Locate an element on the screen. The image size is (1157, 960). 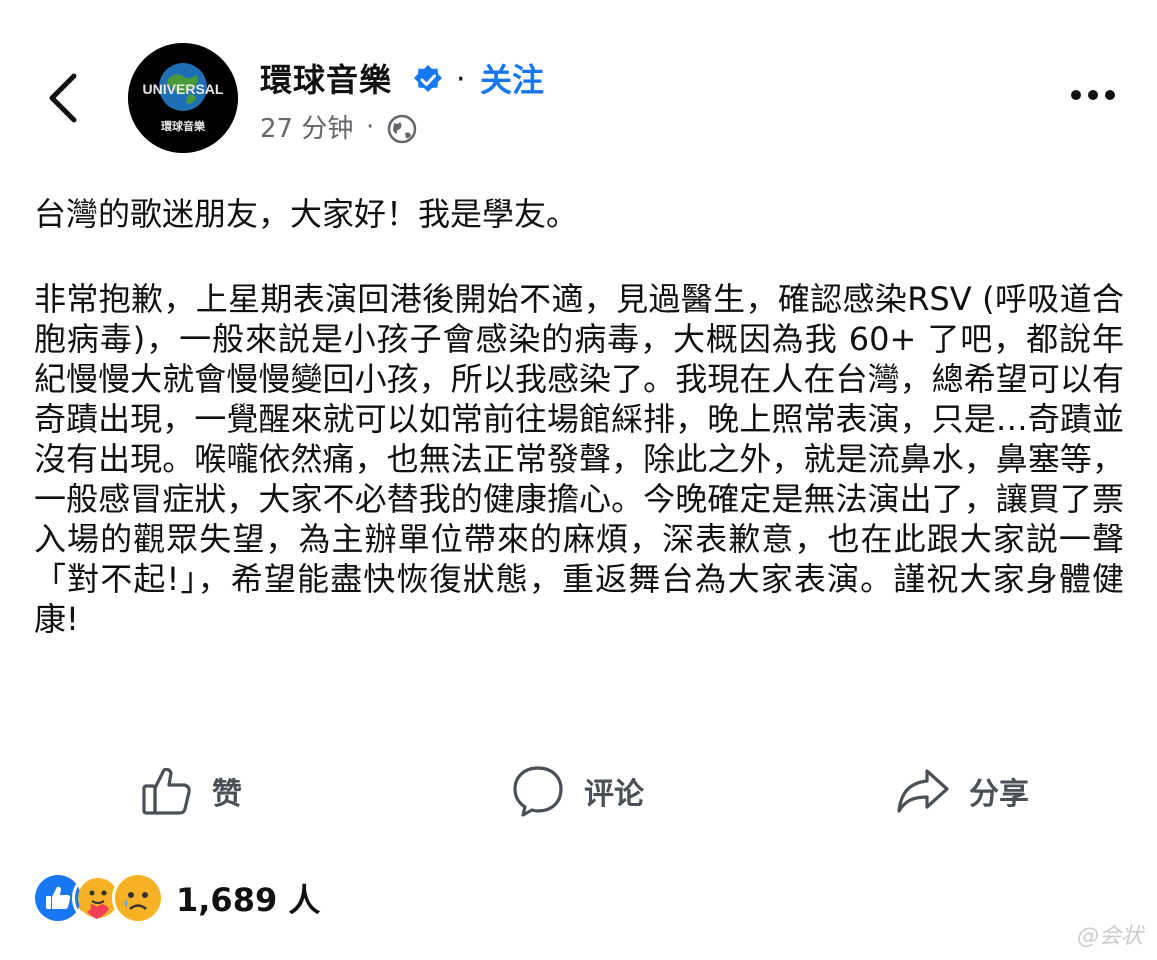
watermark: @会状 is located at coordinates (1109, 936).